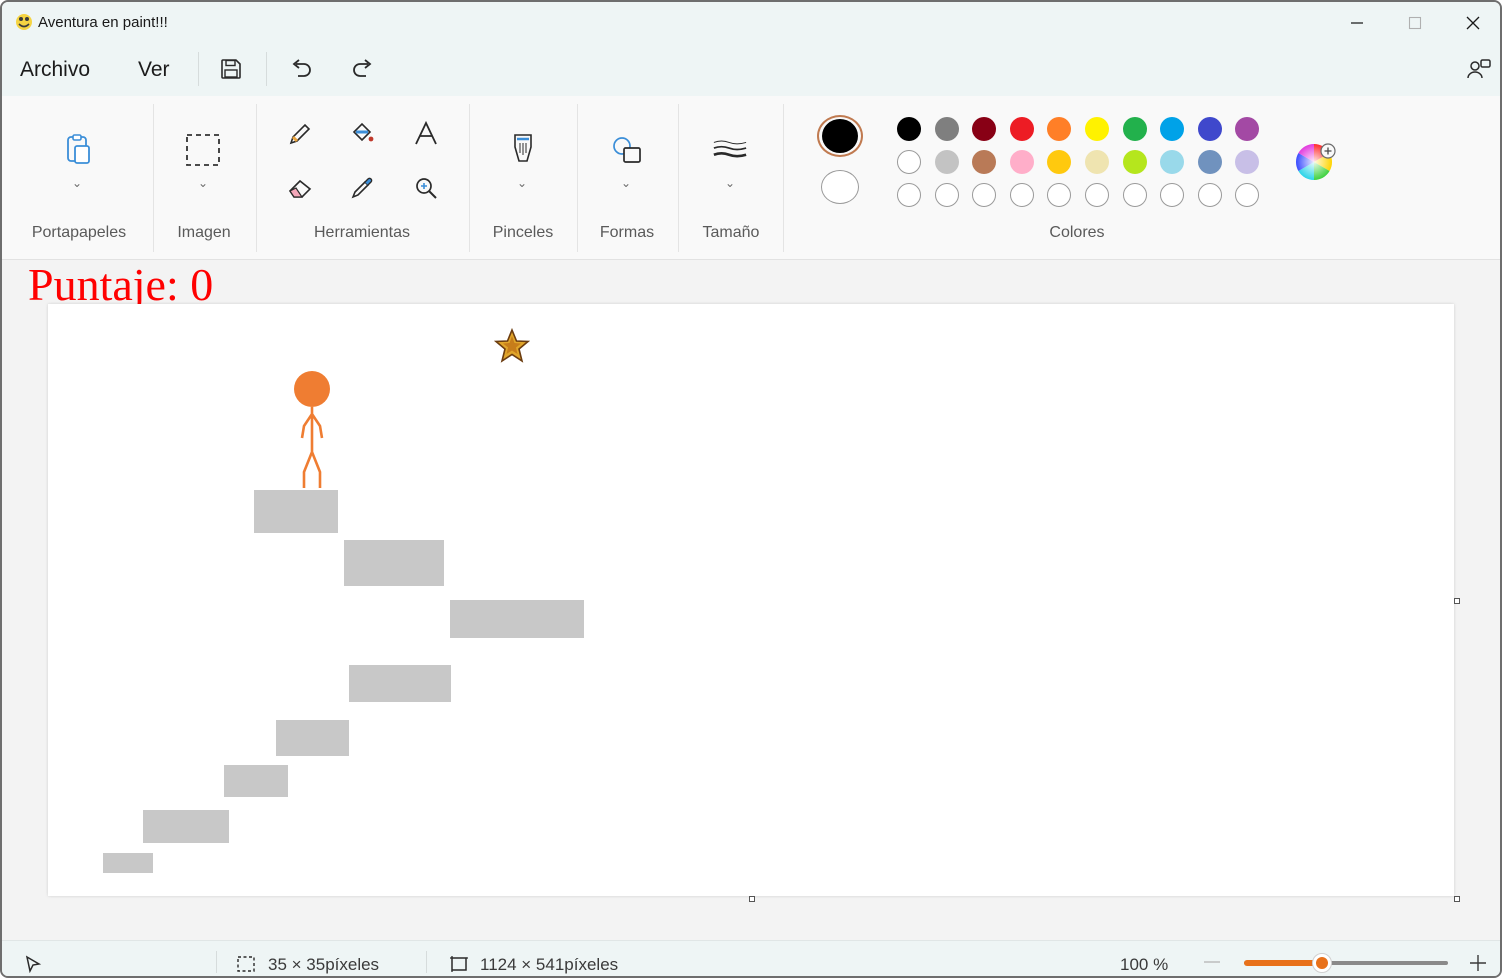  What do you see at coordinates (301, 69) in the screenshot?
I see `undo-button` at bounding box center [301, 69].